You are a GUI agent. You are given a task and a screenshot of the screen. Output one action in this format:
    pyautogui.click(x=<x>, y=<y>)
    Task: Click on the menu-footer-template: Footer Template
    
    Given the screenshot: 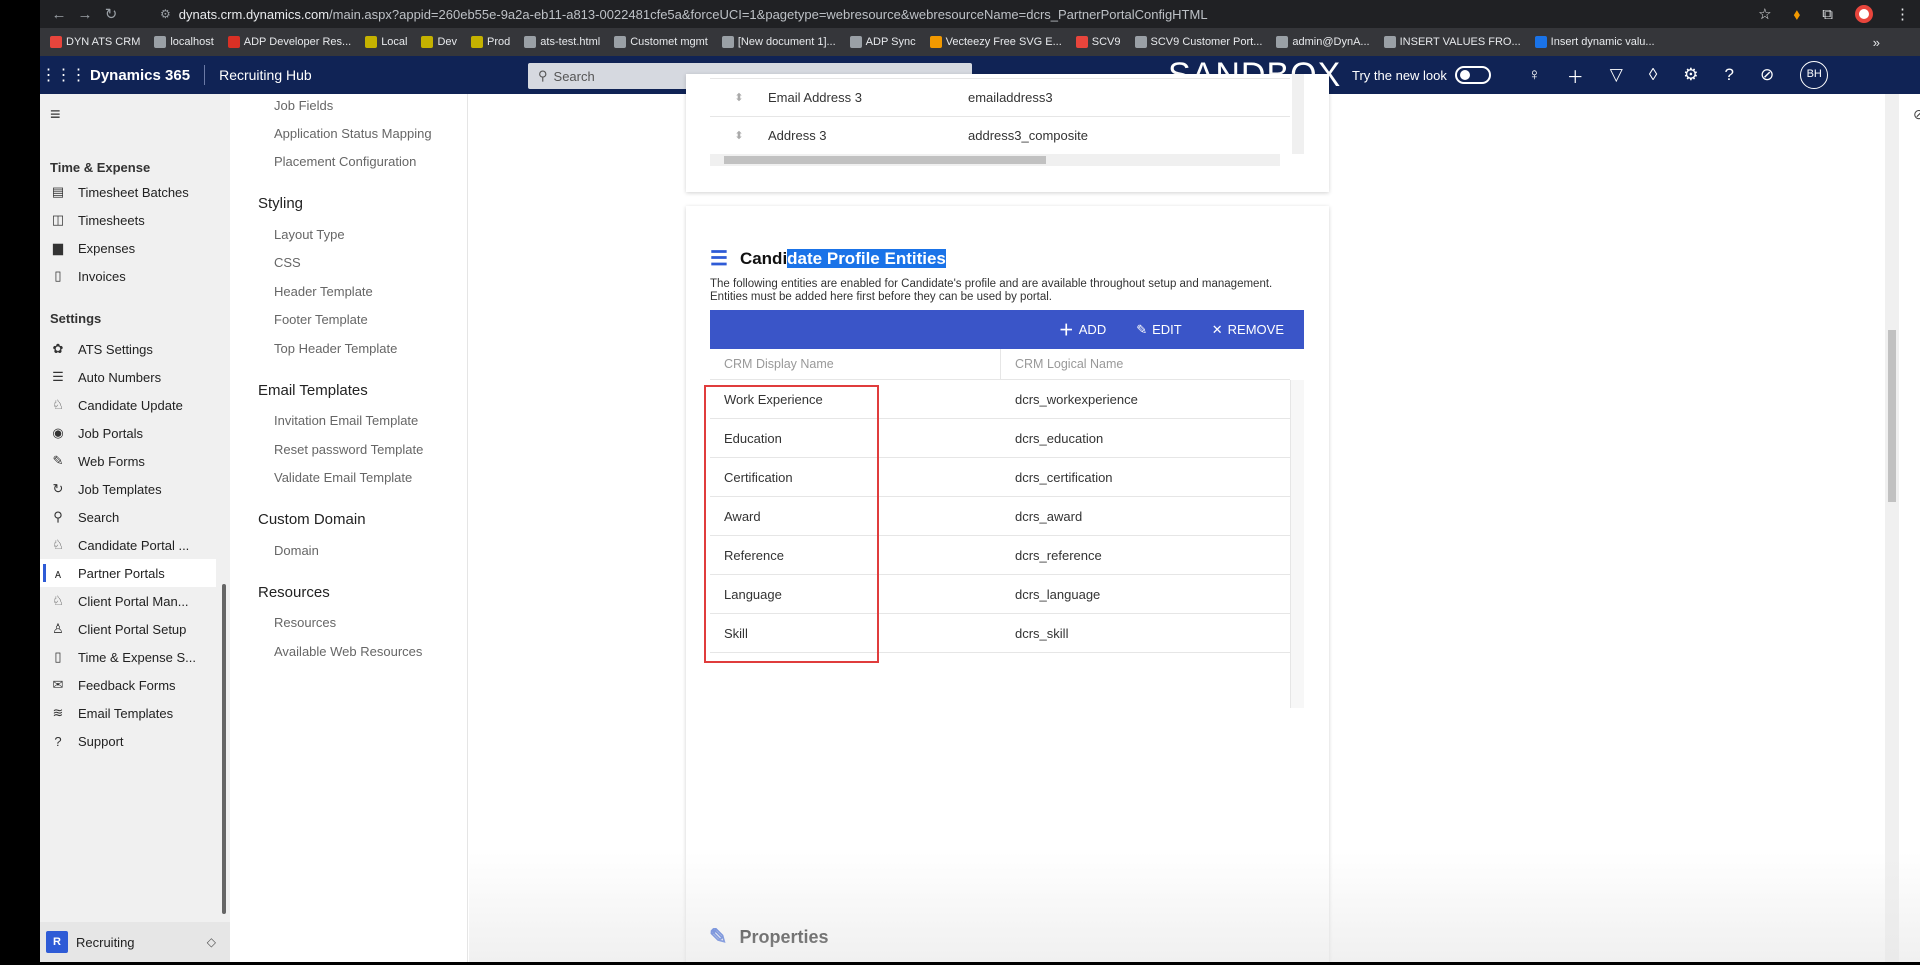 What is the action you would take?
    pyautogui.click(x=321, y=319)
    